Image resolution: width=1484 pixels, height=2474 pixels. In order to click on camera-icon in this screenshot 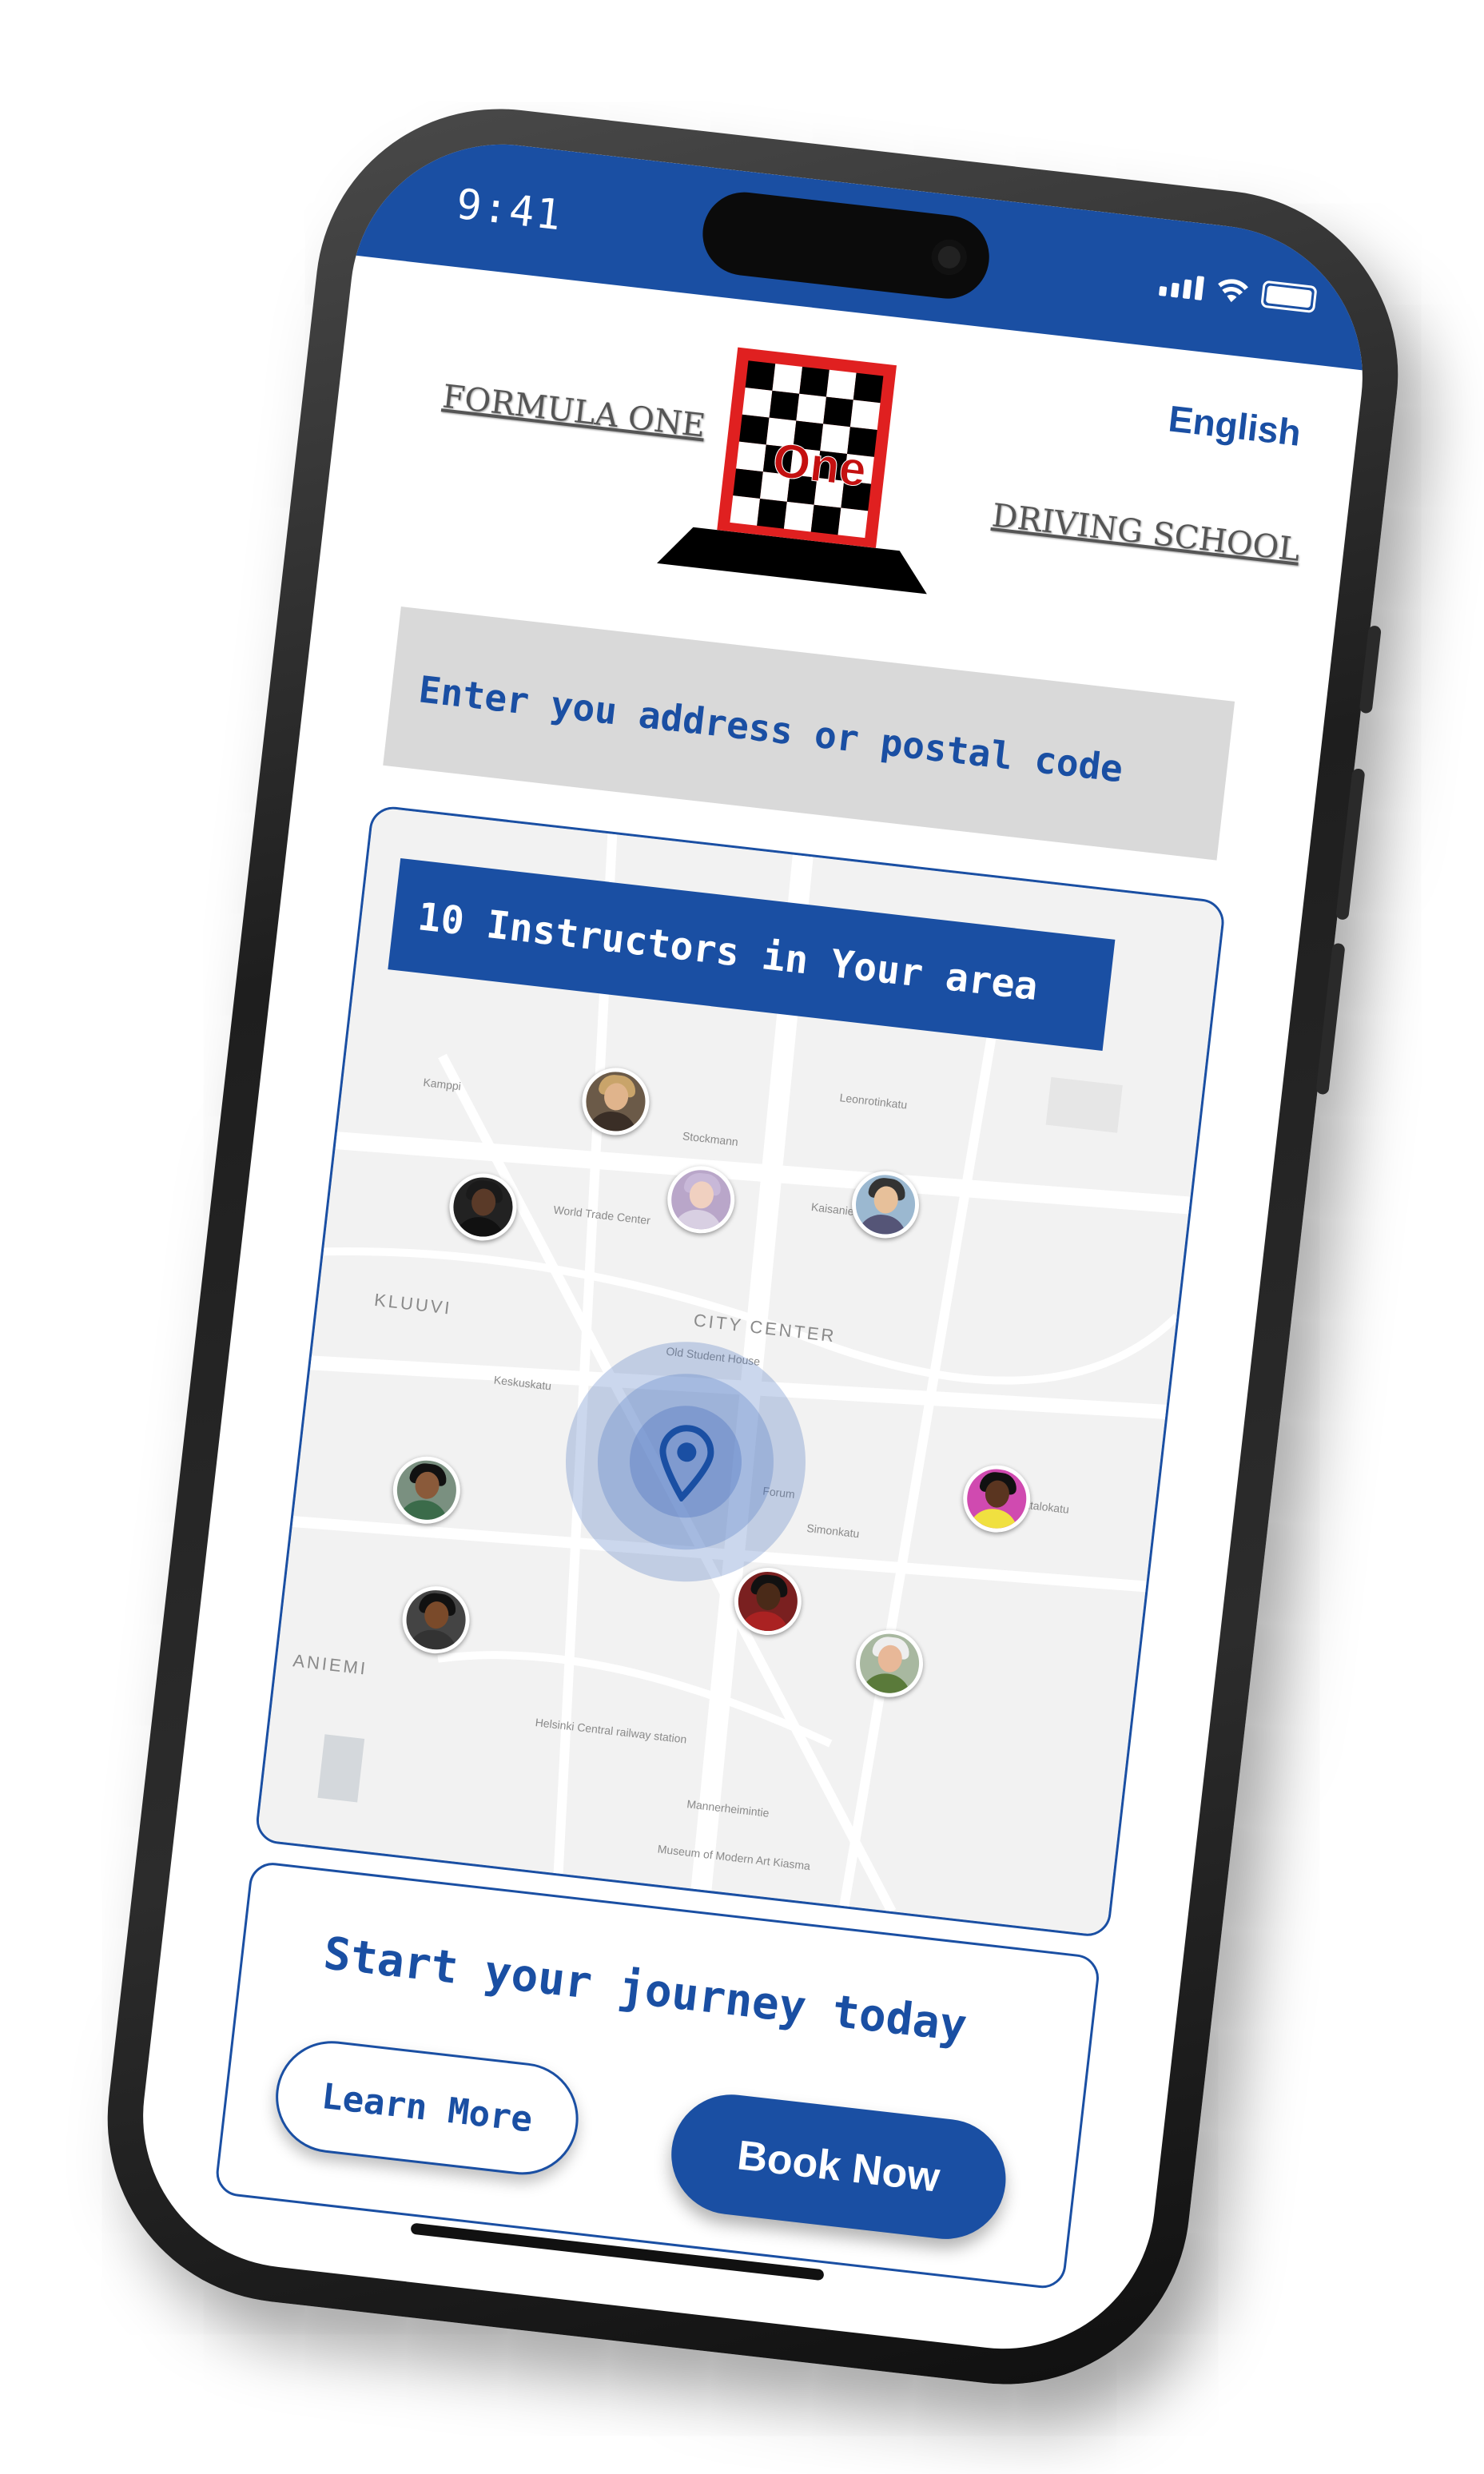, I will do `click(949, 257)`.